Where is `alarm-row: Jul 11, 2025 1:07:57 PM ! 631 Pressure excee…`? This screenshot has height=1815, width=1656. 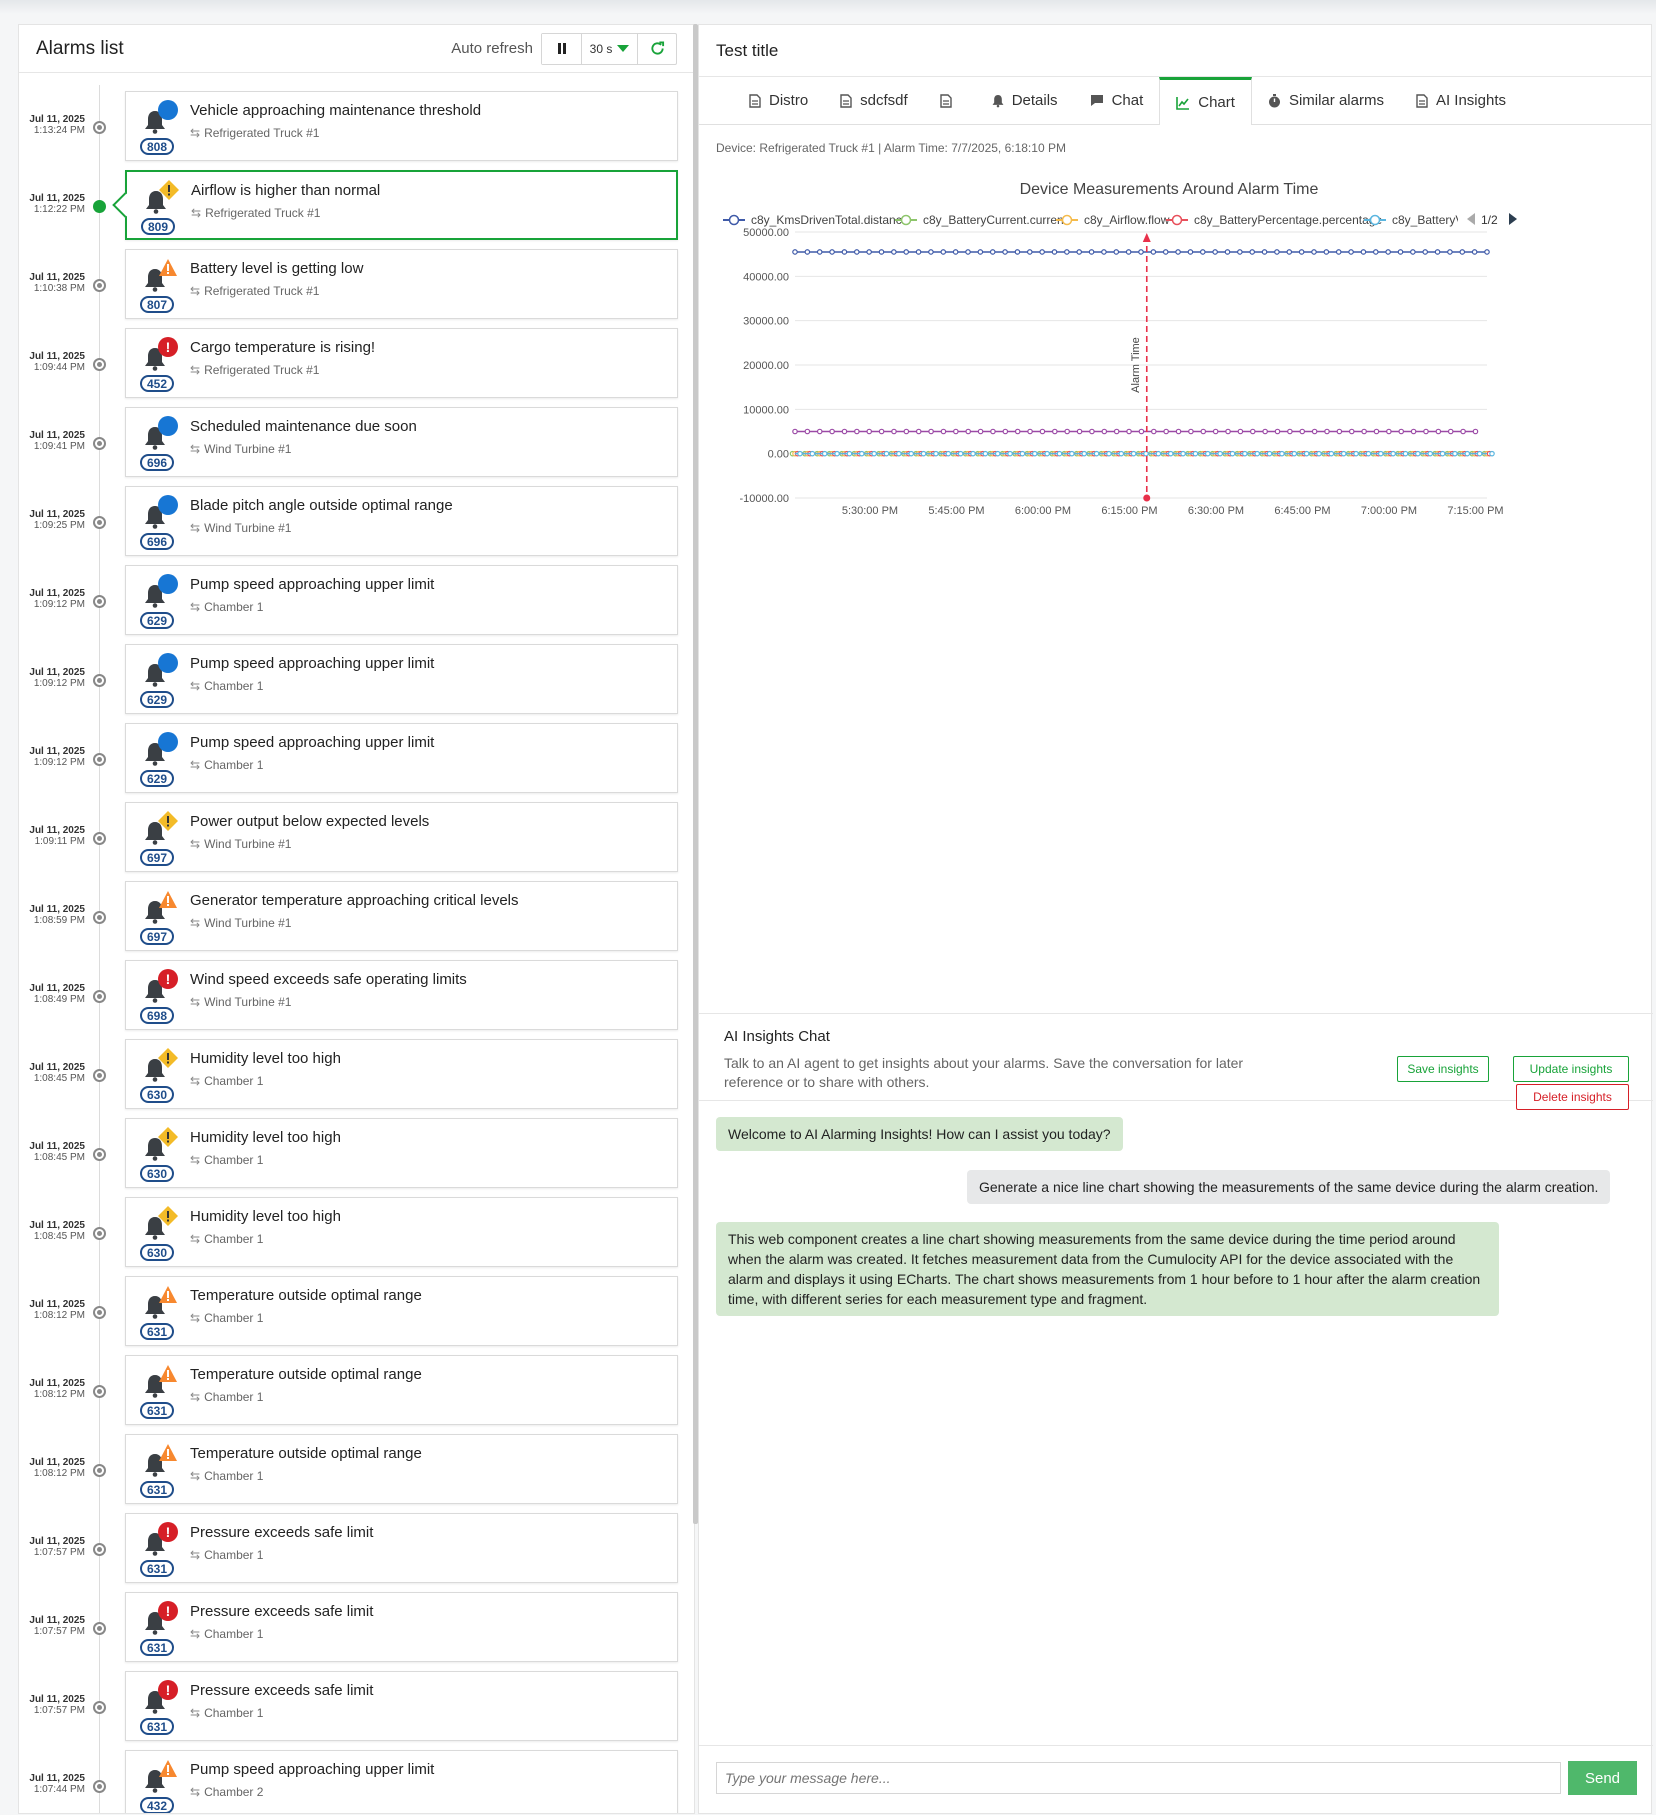
alarm-row: Jul 11, 2025 1:07:57 PM ! 631 Pressure excee… is located at coordinates (356, 1549).